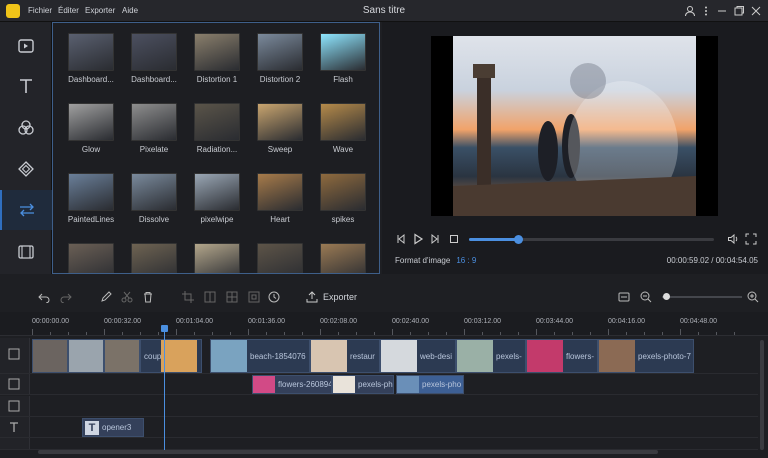 The height and width of the screenshot is (458, 768). Describe the element at coordinates (362, 356) in the screenshot. I see `clip-label: restaur` at that location.